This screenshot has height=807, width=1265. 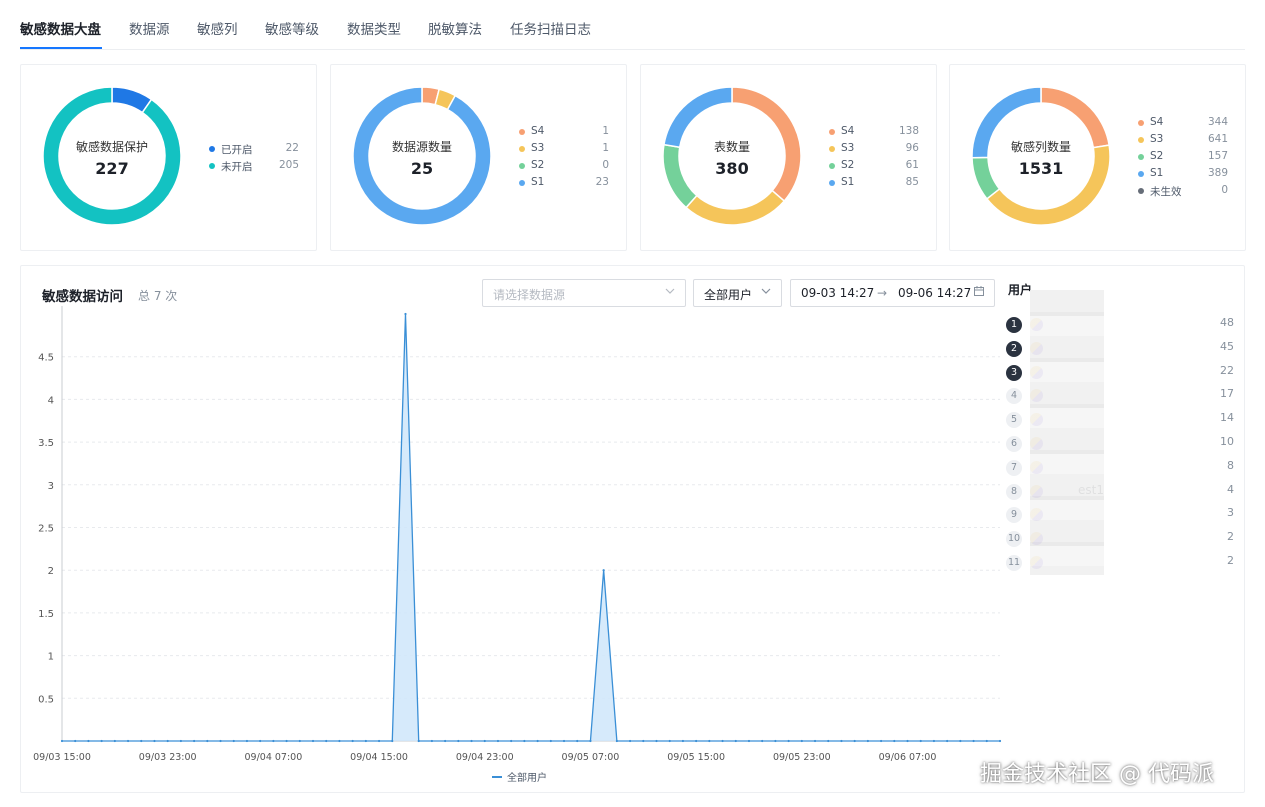 I want to click on tab-sensitive-levels: 敏感等级, so click(x=292, y=28).